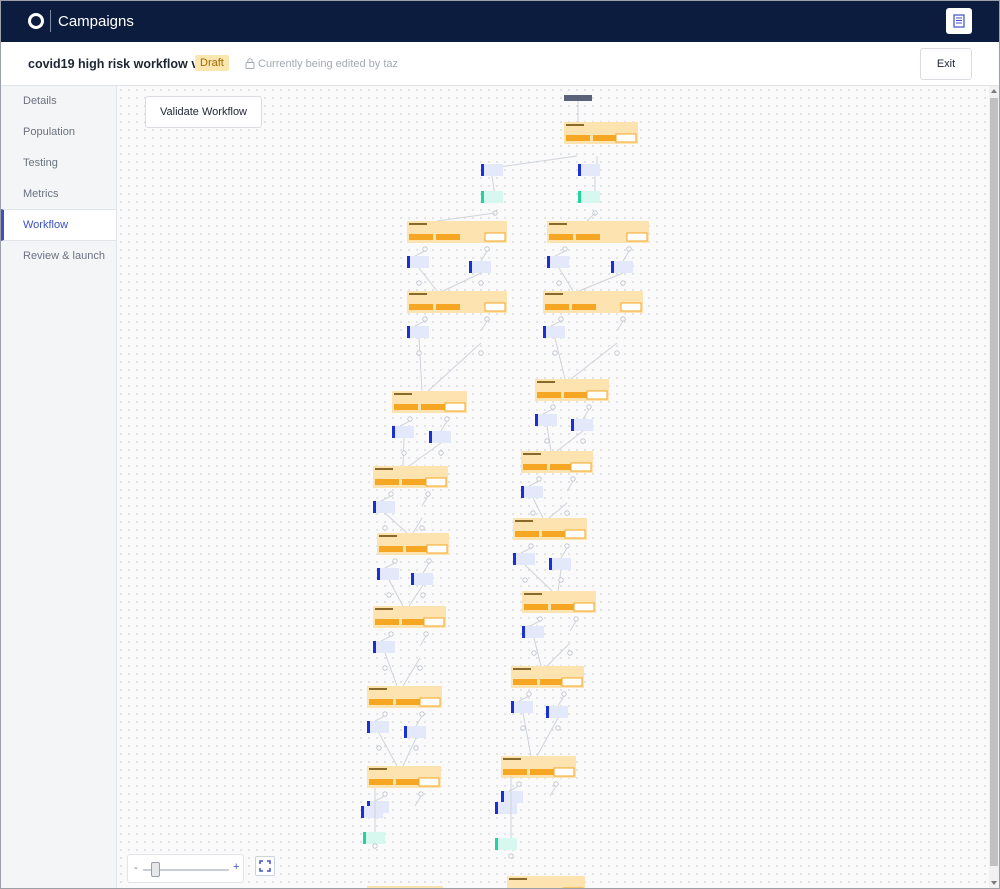 This screenshot has height=889, width=1000. Describe the element at coordinates (203, 112) in the screenshot. I see `validate-workflow-button: Validate Workflow` at that location.